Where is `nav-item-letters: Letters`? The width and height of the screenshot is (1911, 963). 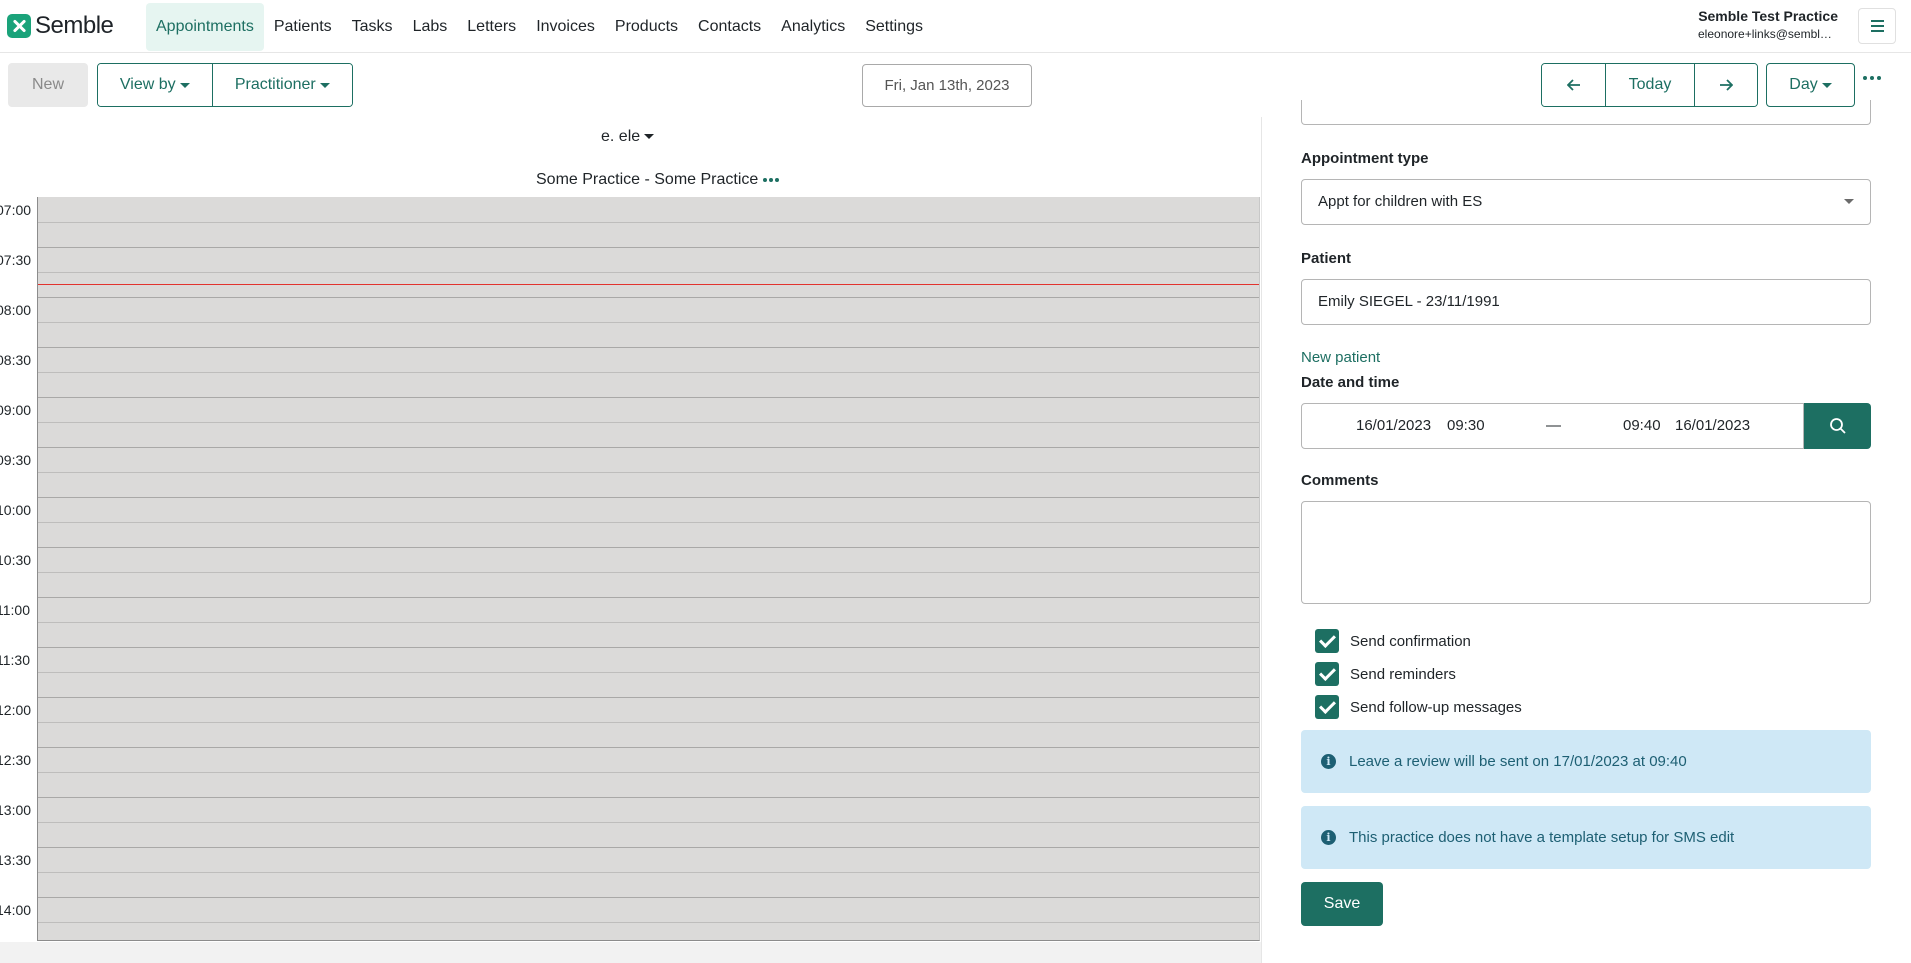
nav-item-letters: Letters is located at coordinates (491, 27).